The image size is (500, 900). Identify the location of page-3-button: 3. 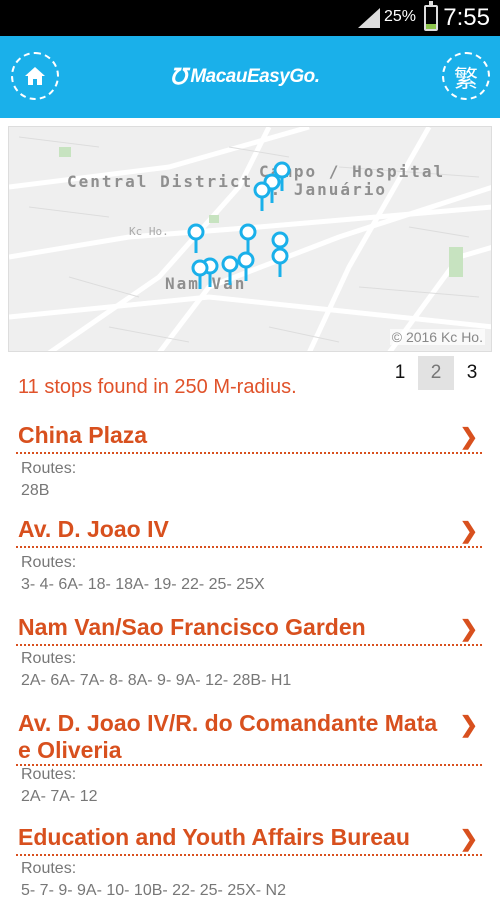
(472, 373).